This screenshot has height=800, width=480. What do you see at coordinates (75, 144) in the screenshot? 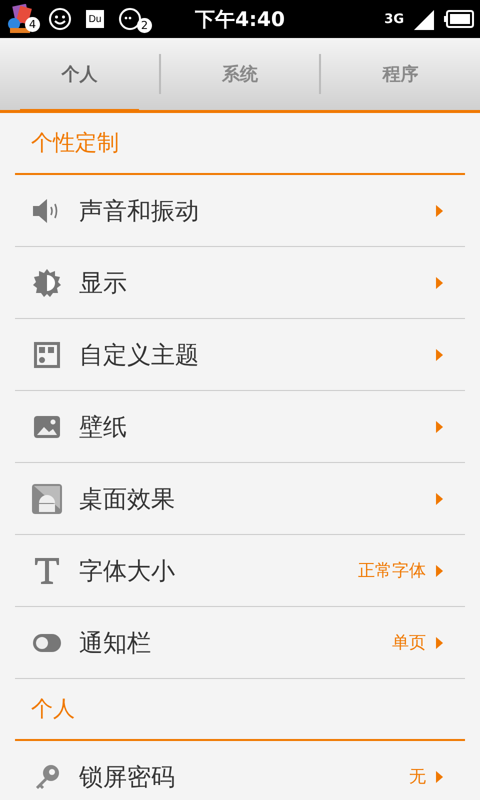
I see `section-header: 个性定制` at bounding box center [75, 144].